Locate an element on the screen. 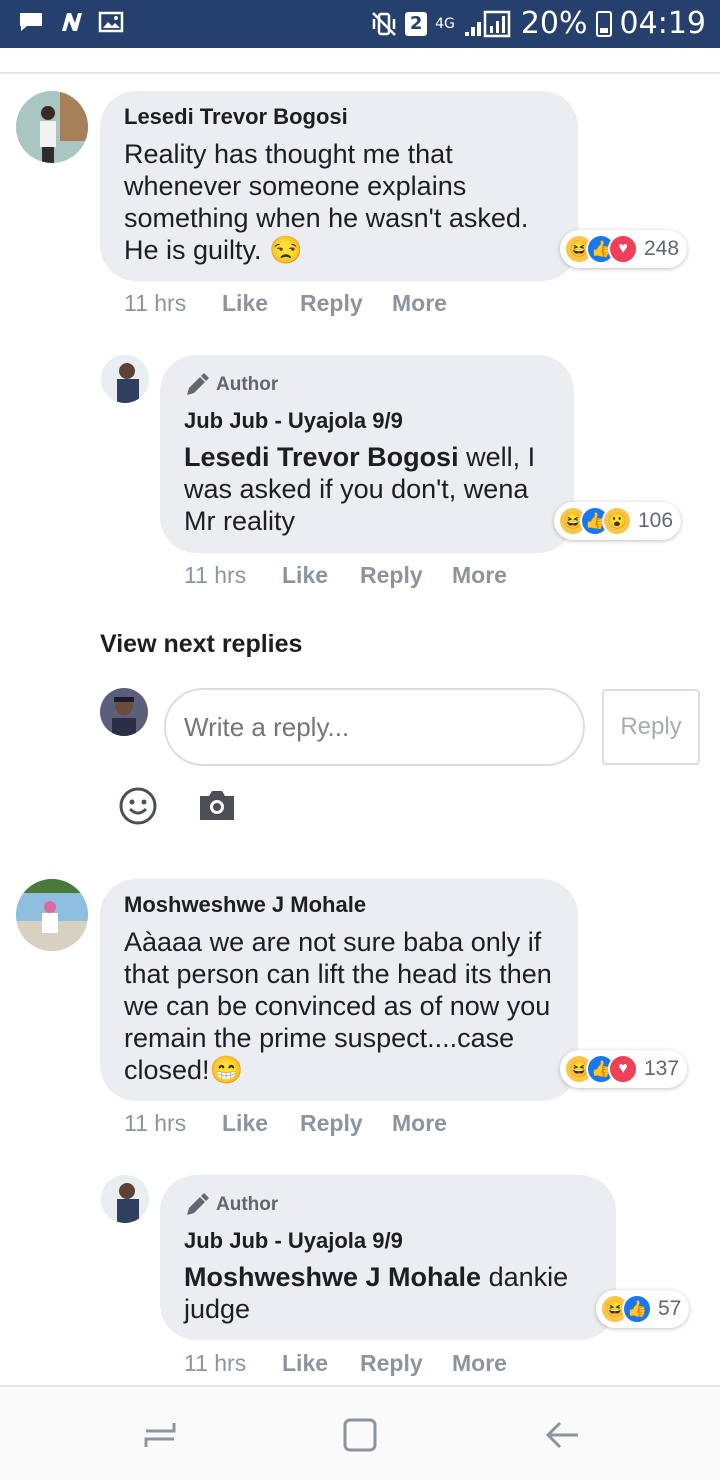 This screenshot has width=720, height=1480. current-user-avatar is located at coordinates (124, 712).